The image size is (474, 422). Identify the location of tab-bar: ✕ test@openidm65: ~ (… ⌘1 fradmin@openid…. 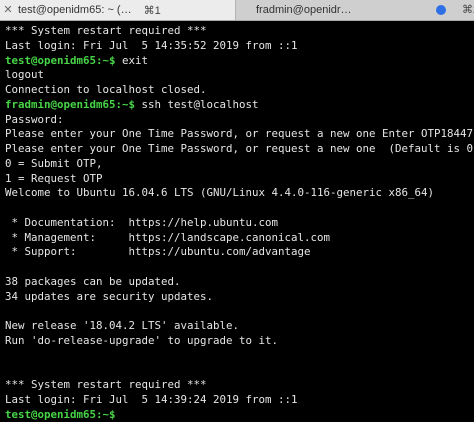
(237, 10).